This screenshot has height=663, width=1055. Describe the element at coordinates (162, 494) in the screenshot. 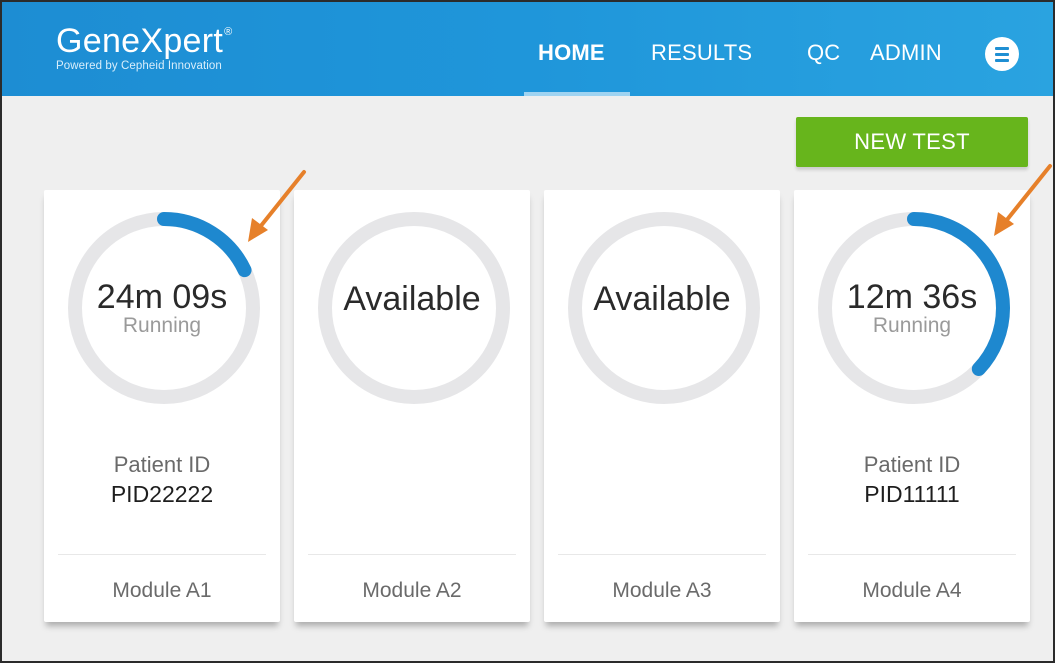

I see `patient-id-value: PID22222` at that location.